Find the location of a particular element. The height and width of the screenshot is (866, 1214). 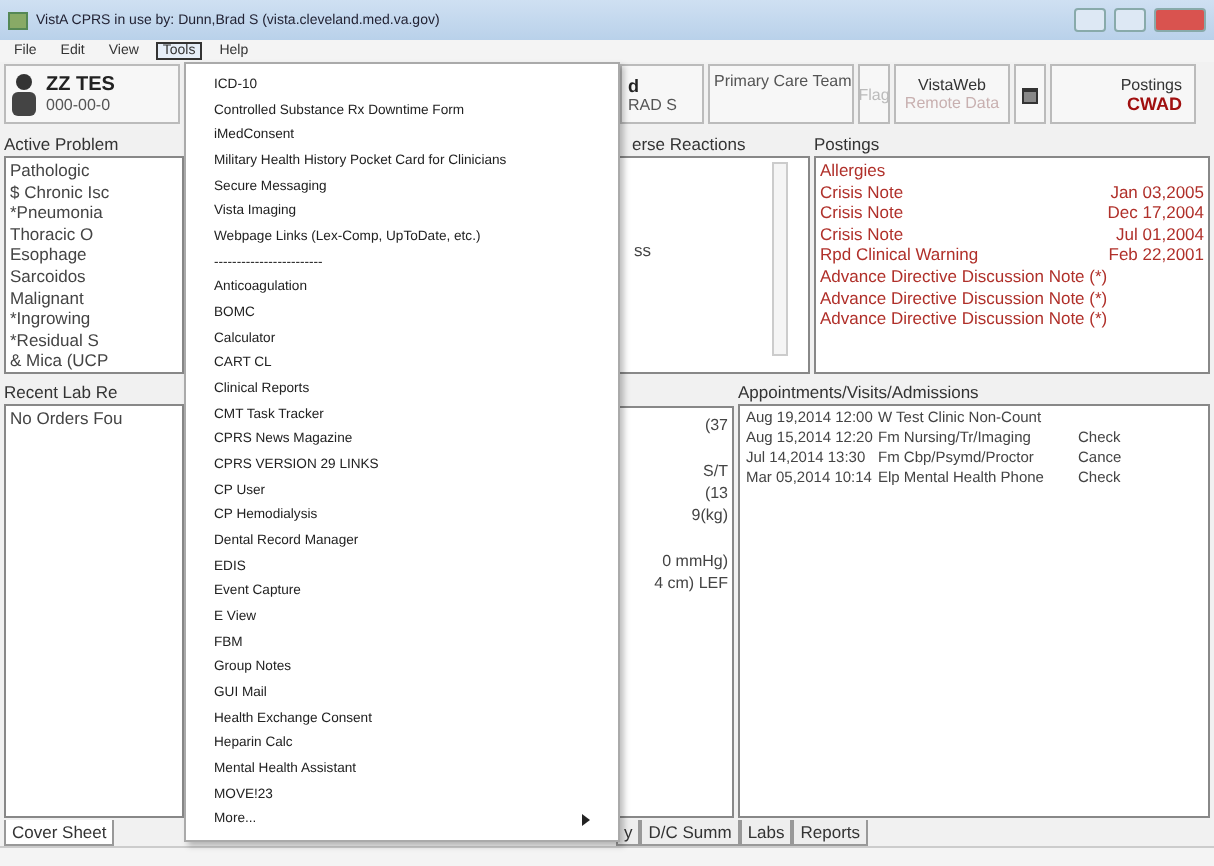

patient-name: ZZ TES is located at coordinates (80, 85).